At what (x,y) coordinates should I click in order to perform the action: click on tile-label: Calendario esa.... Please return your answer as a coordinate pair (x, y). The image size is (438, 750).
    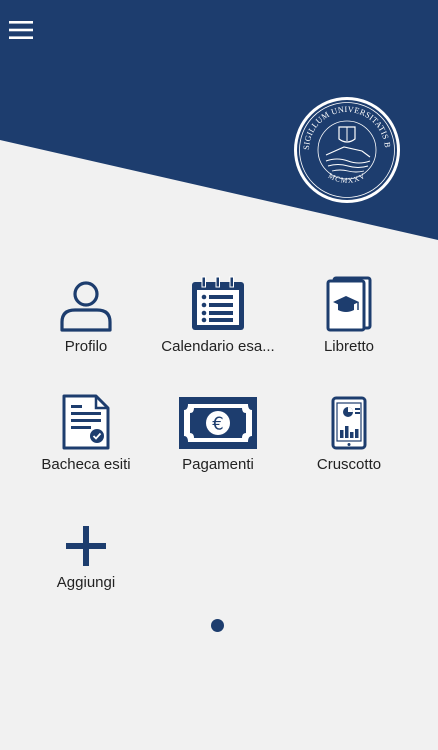
    Looking at the image, I should click on (218, 346).